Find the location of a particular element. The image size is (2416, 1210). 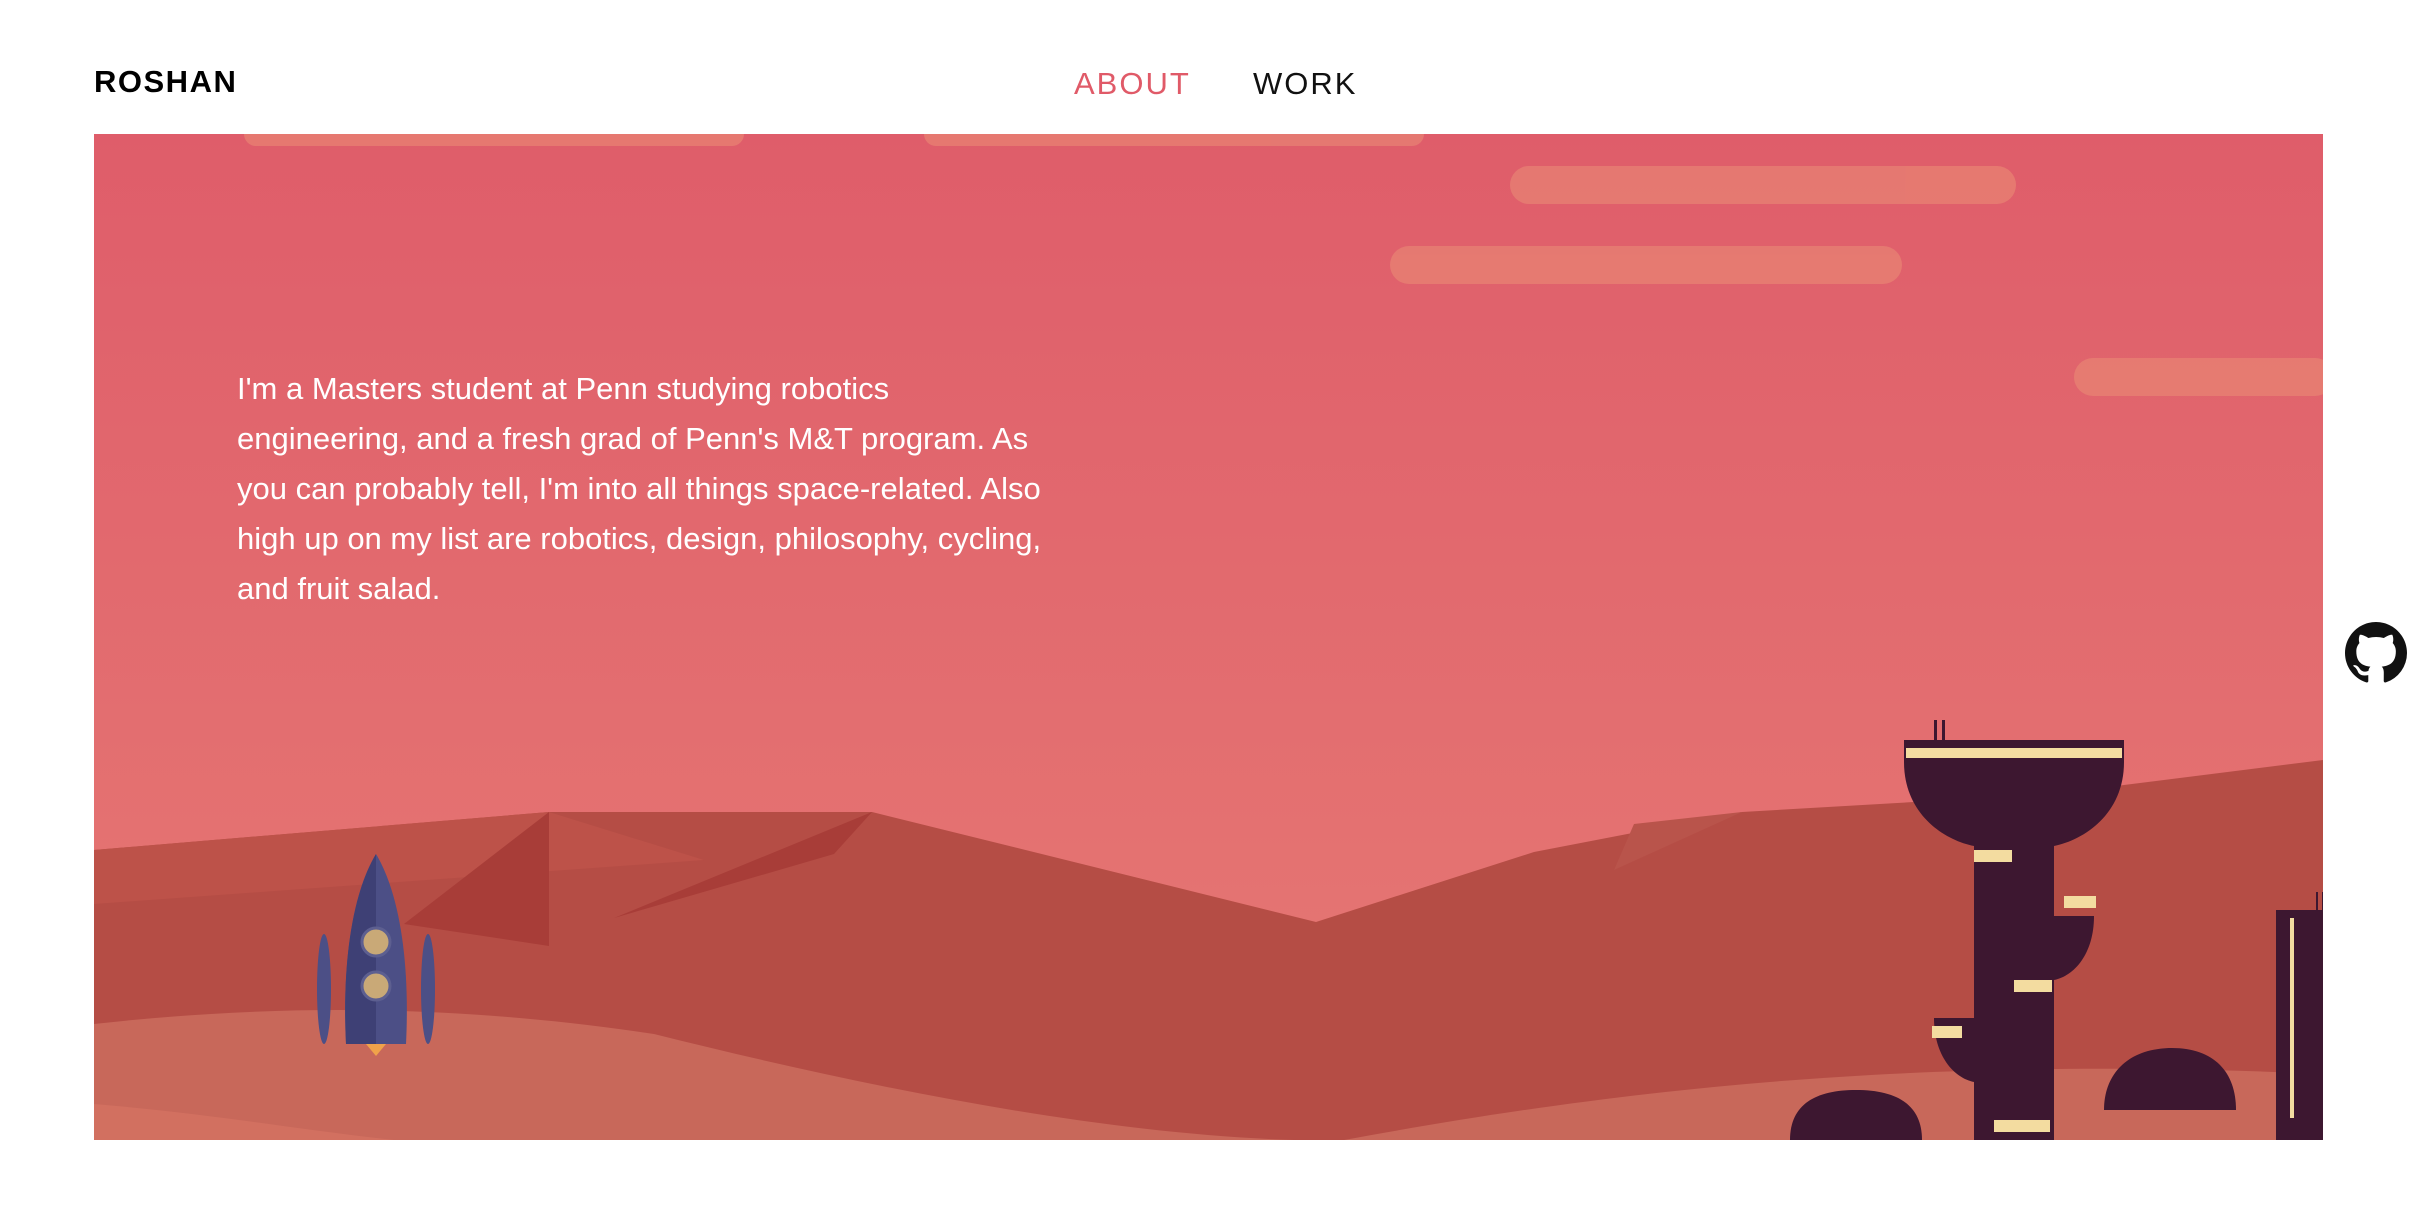

main-nav: ABOUT WORK is located at coordinates (1208, 86).